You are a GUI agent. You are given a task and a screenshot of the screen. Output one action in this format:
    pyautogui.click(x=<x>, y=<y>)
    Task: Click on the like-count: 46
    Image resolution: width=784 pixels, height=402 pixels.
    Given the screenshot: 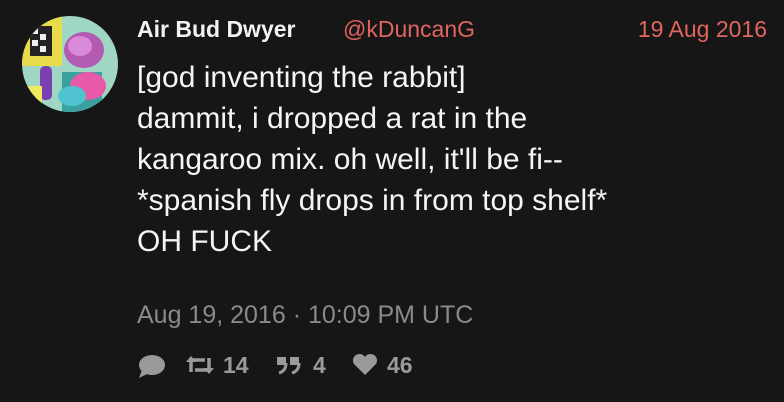 What is the action you would take?
    pyautogui.click(x=400, y=365)
    